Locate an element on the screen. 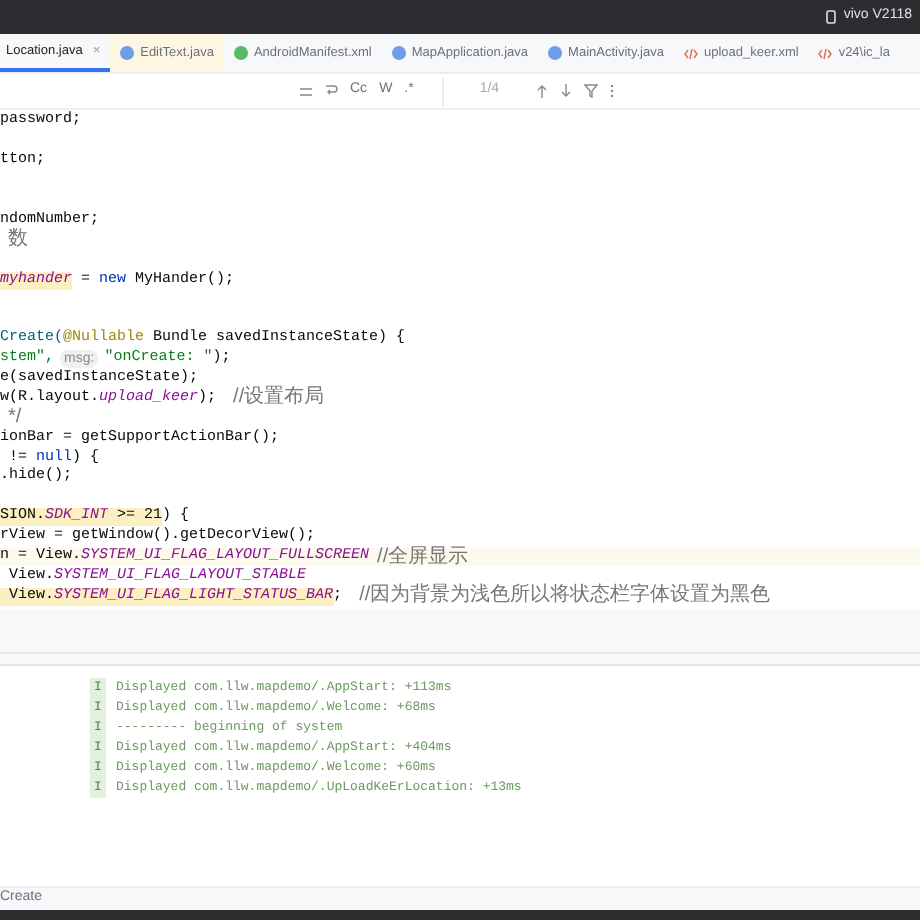  more-icon is located at coordinates (611, 91).